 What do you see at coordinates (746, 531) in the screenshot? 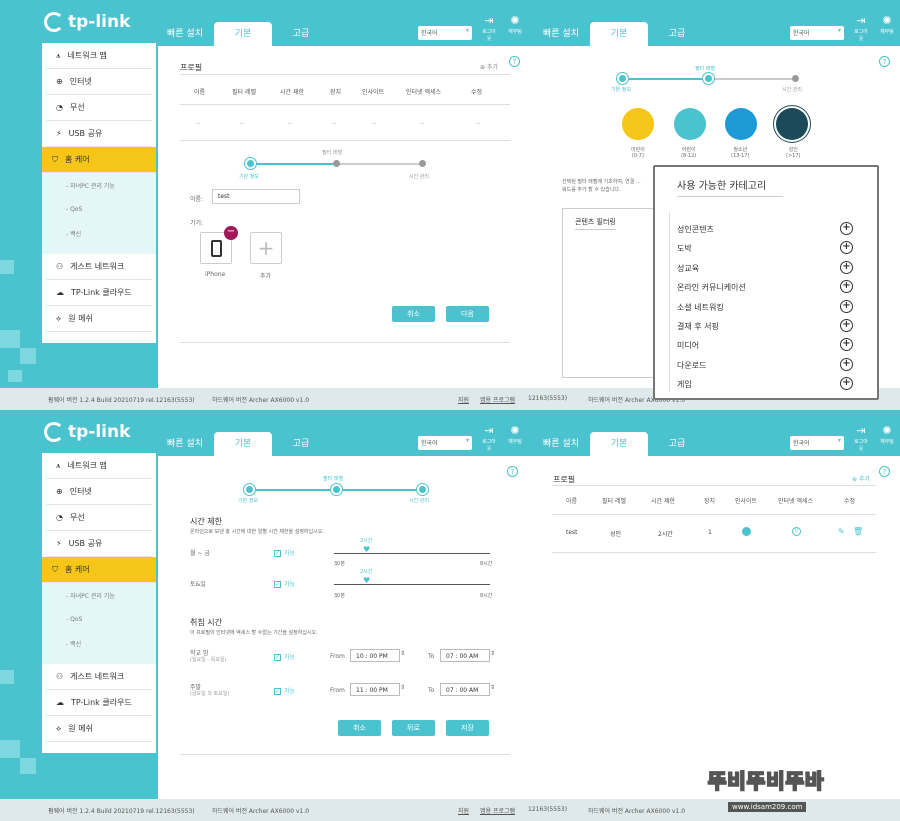
I see `insight-icon` at bounding box center [746, 531].